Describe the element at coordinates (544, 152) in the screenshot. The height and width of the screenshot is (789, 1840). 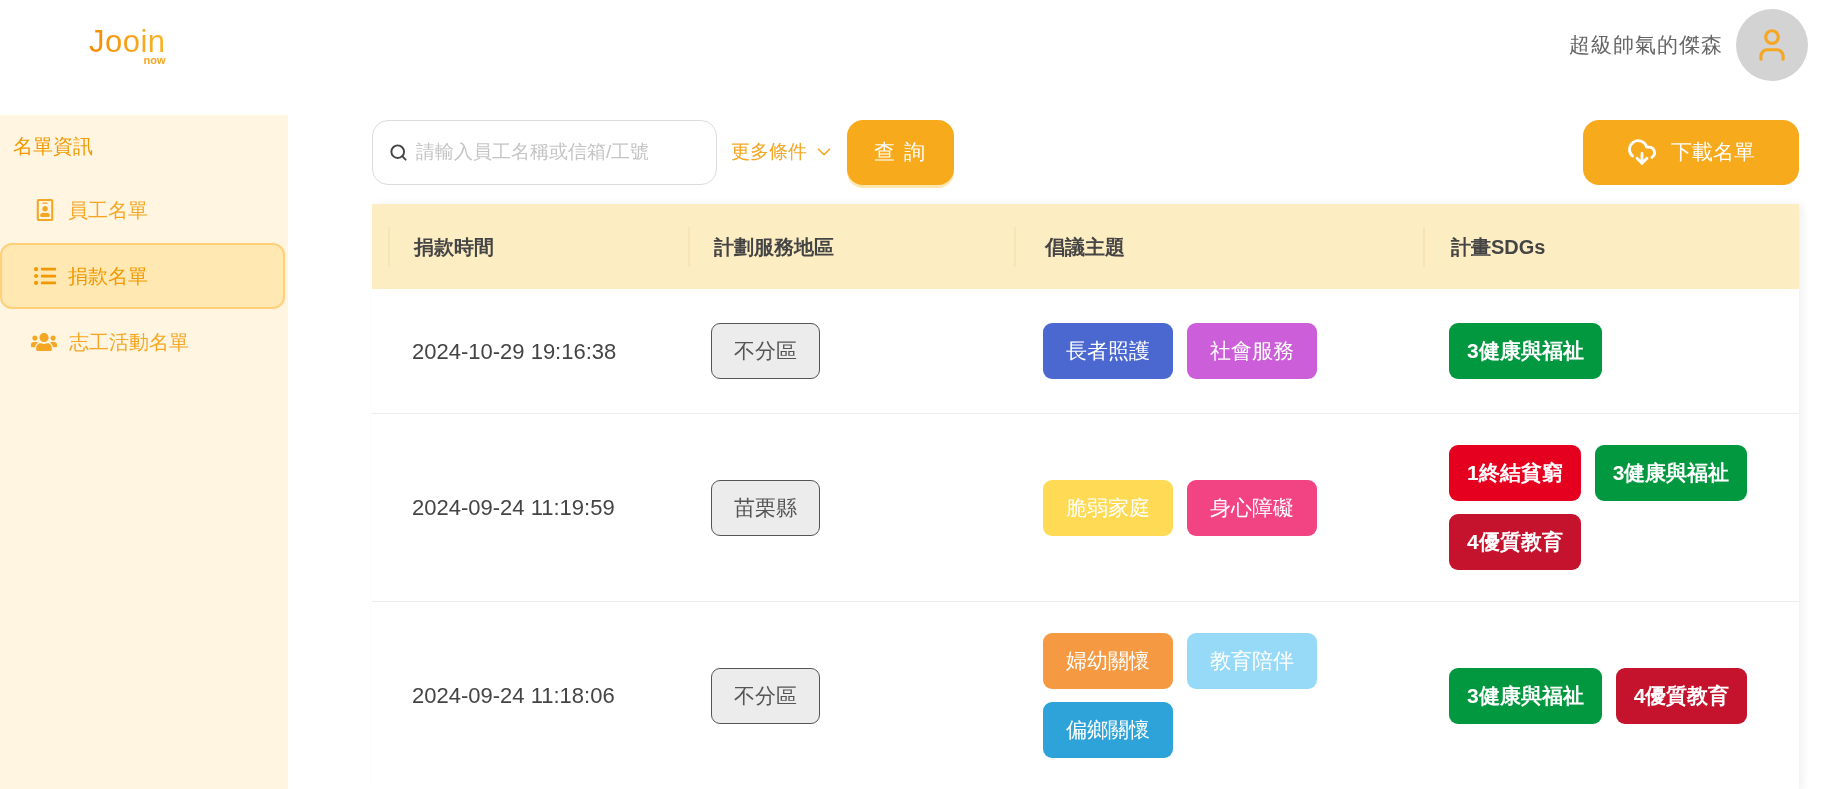
I see `search-field: 請輸入員工名稱或信箱/工號` at that location.